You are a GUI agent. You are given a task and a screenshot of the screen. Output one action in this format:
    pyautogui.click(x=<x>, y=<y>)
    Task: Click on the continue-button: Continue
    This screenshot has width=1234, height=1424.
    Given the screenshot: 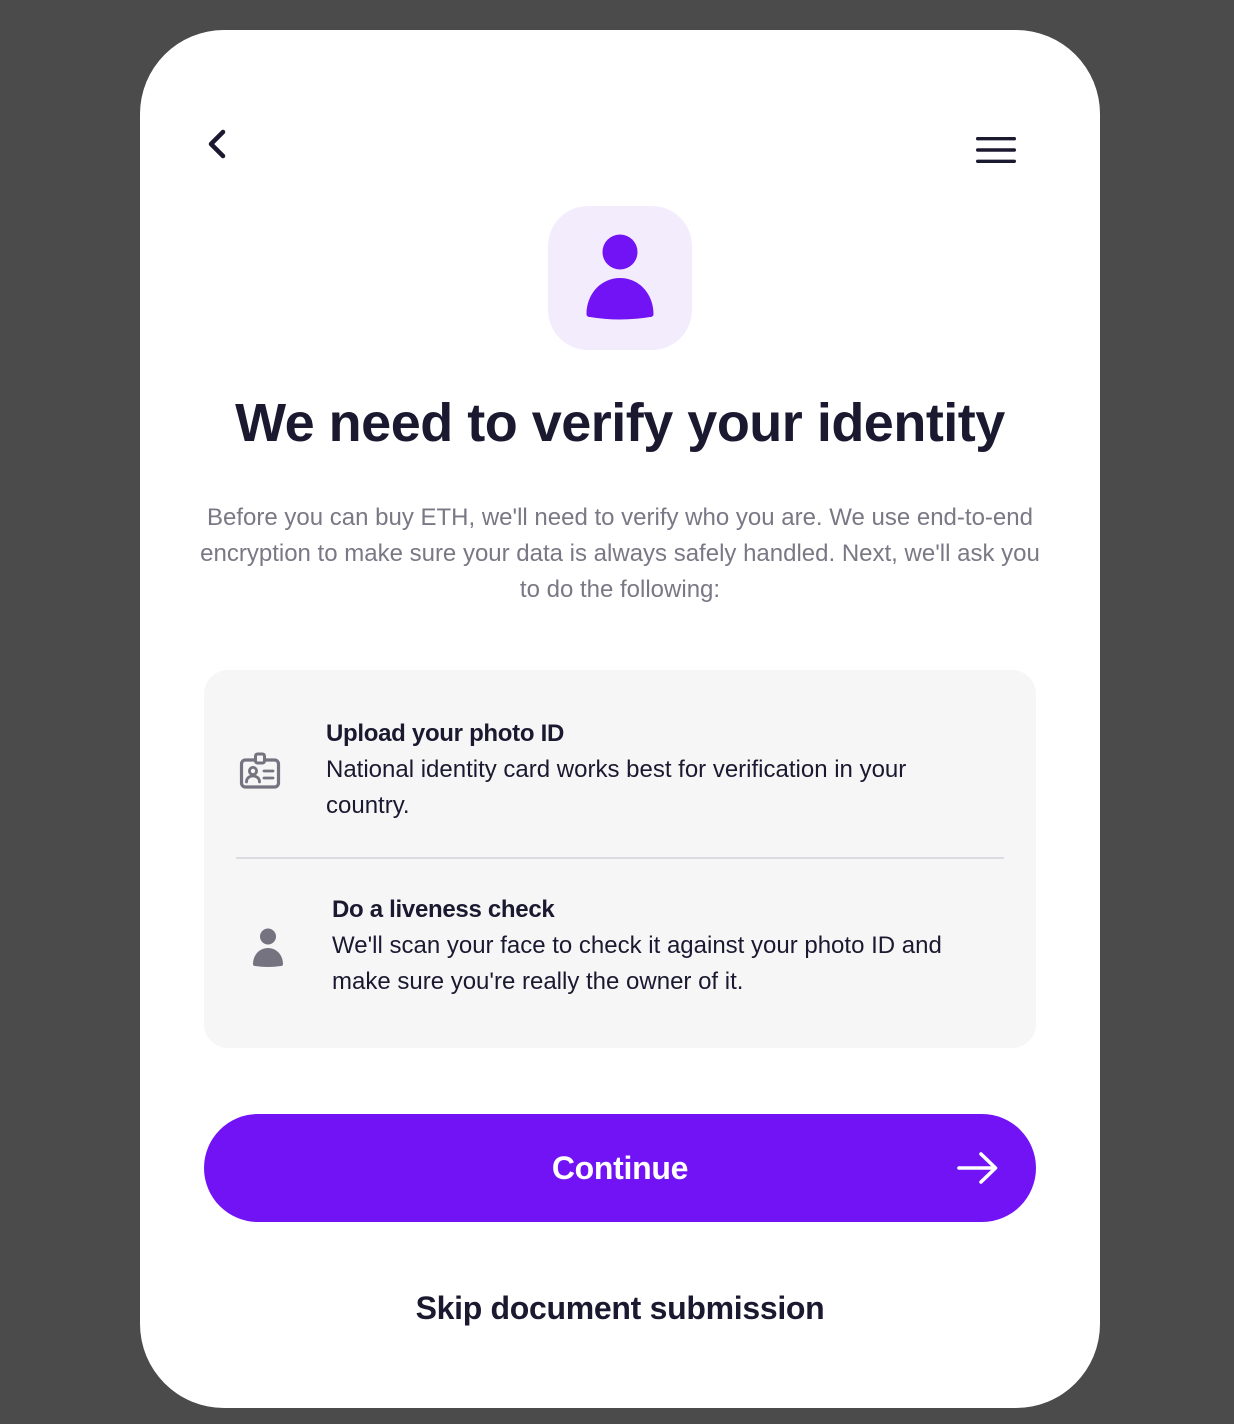 What is the action you would take?
    pyautogui.click(x=620, y=1168)
    